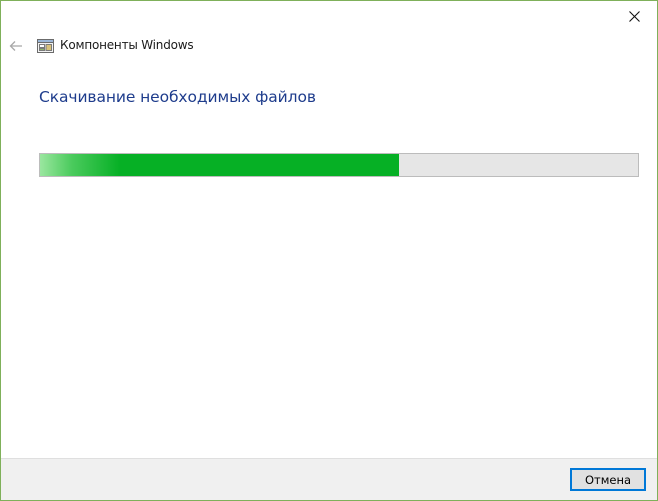  I want to click on progress-shine, so click(80, 165).